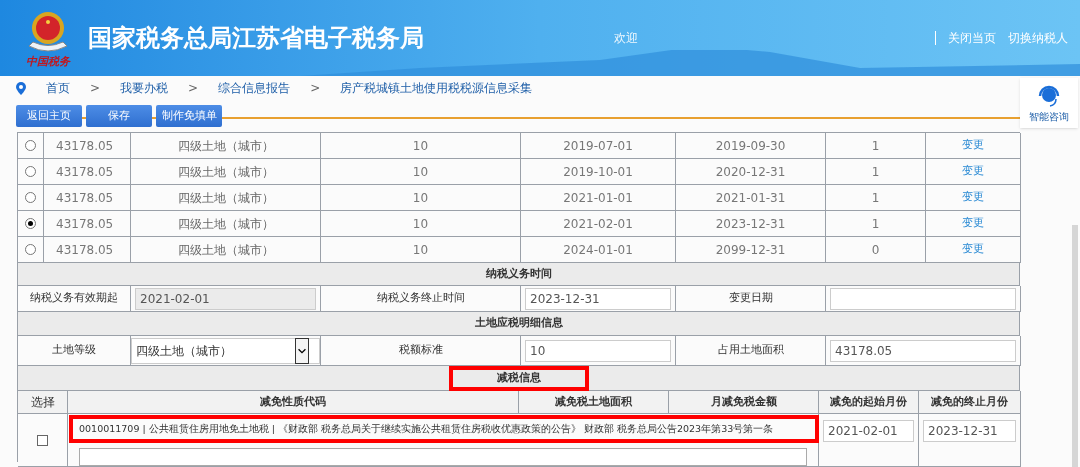  What do you see at coordinates (74, 298) in the screenshot?
I see `field-label: 纳税义务有效期起` at bounding box center [74, 298].